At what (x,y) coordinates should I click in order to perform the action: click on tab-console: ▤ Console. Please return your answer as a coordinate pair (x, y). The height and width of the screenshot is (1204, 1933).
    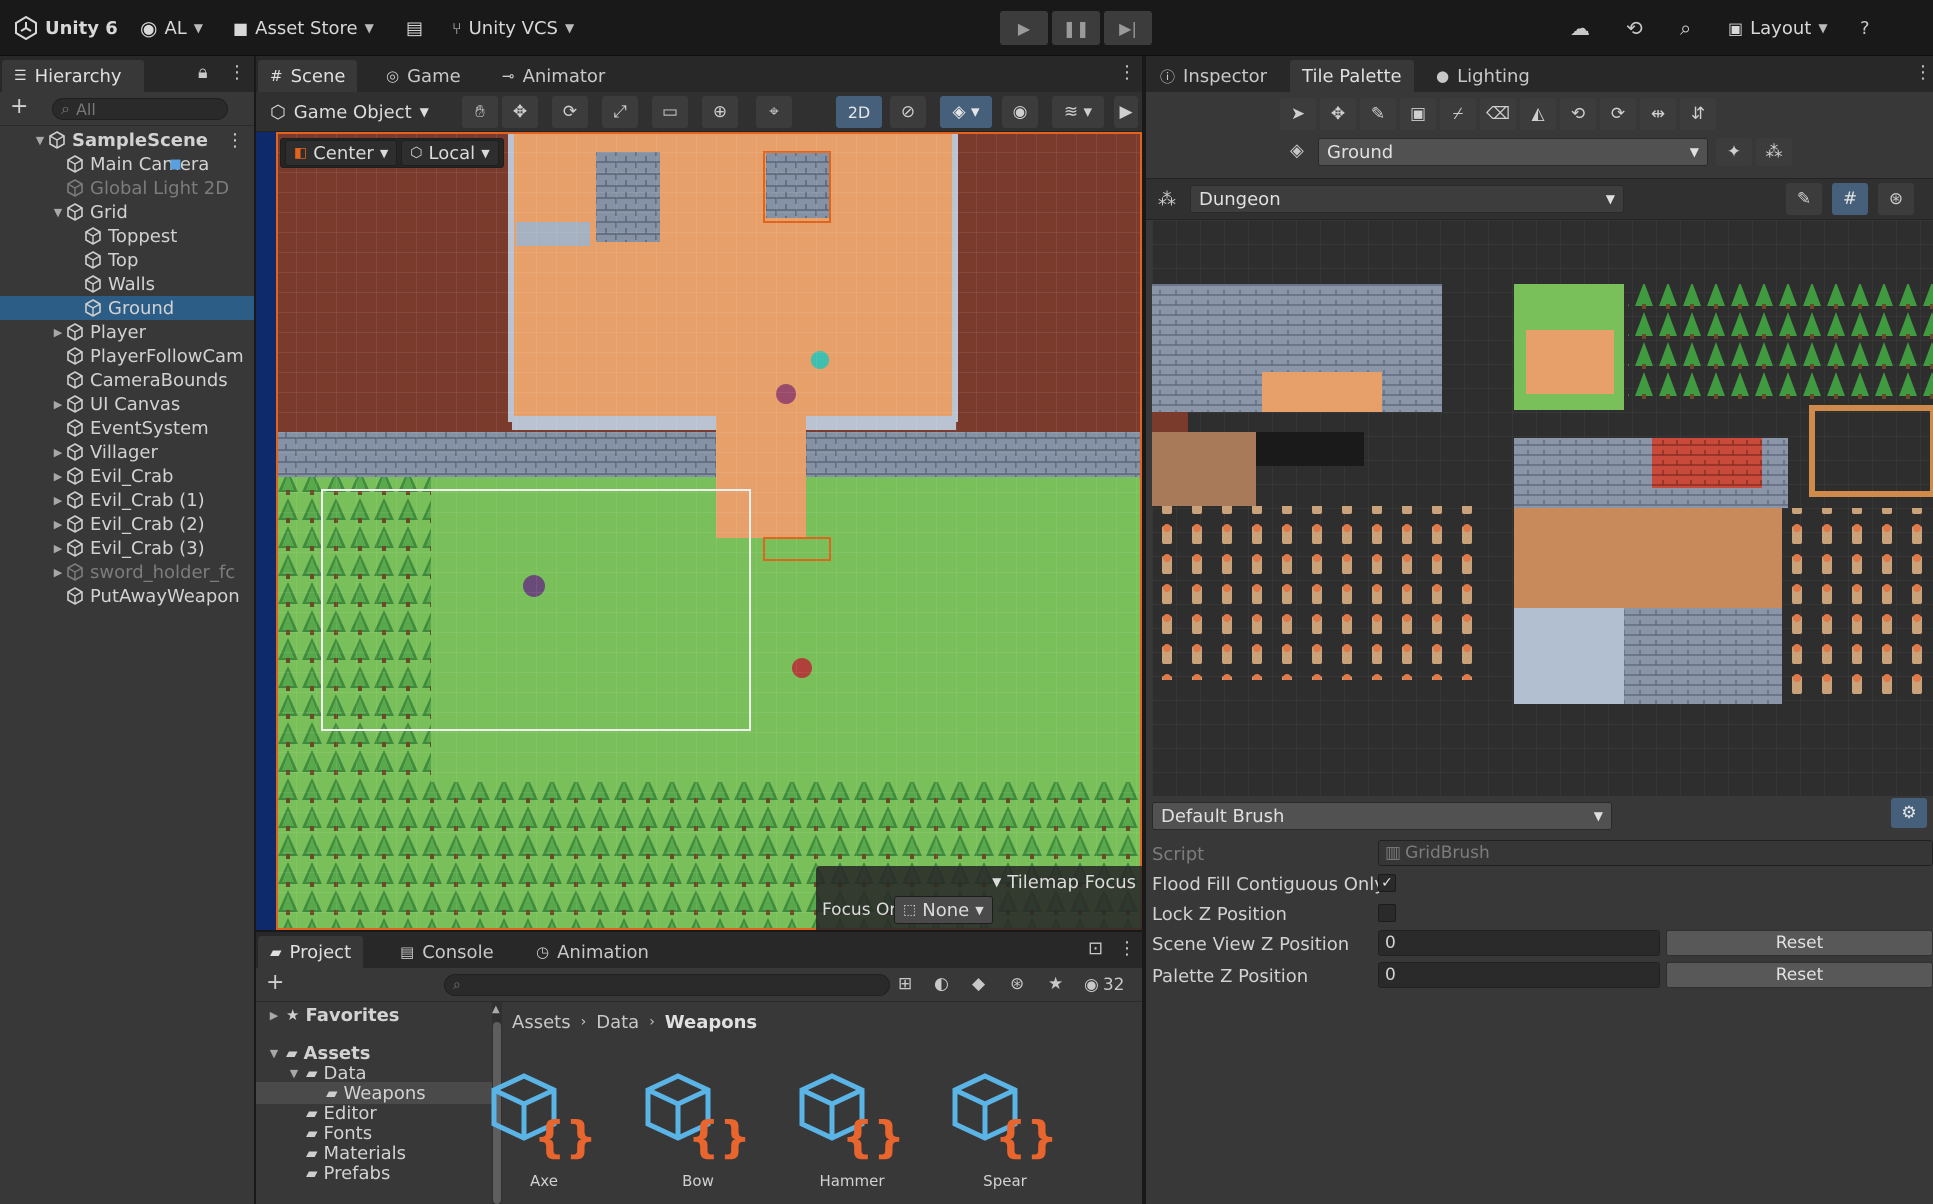
    Looking at the image, I should click on (447, 952).